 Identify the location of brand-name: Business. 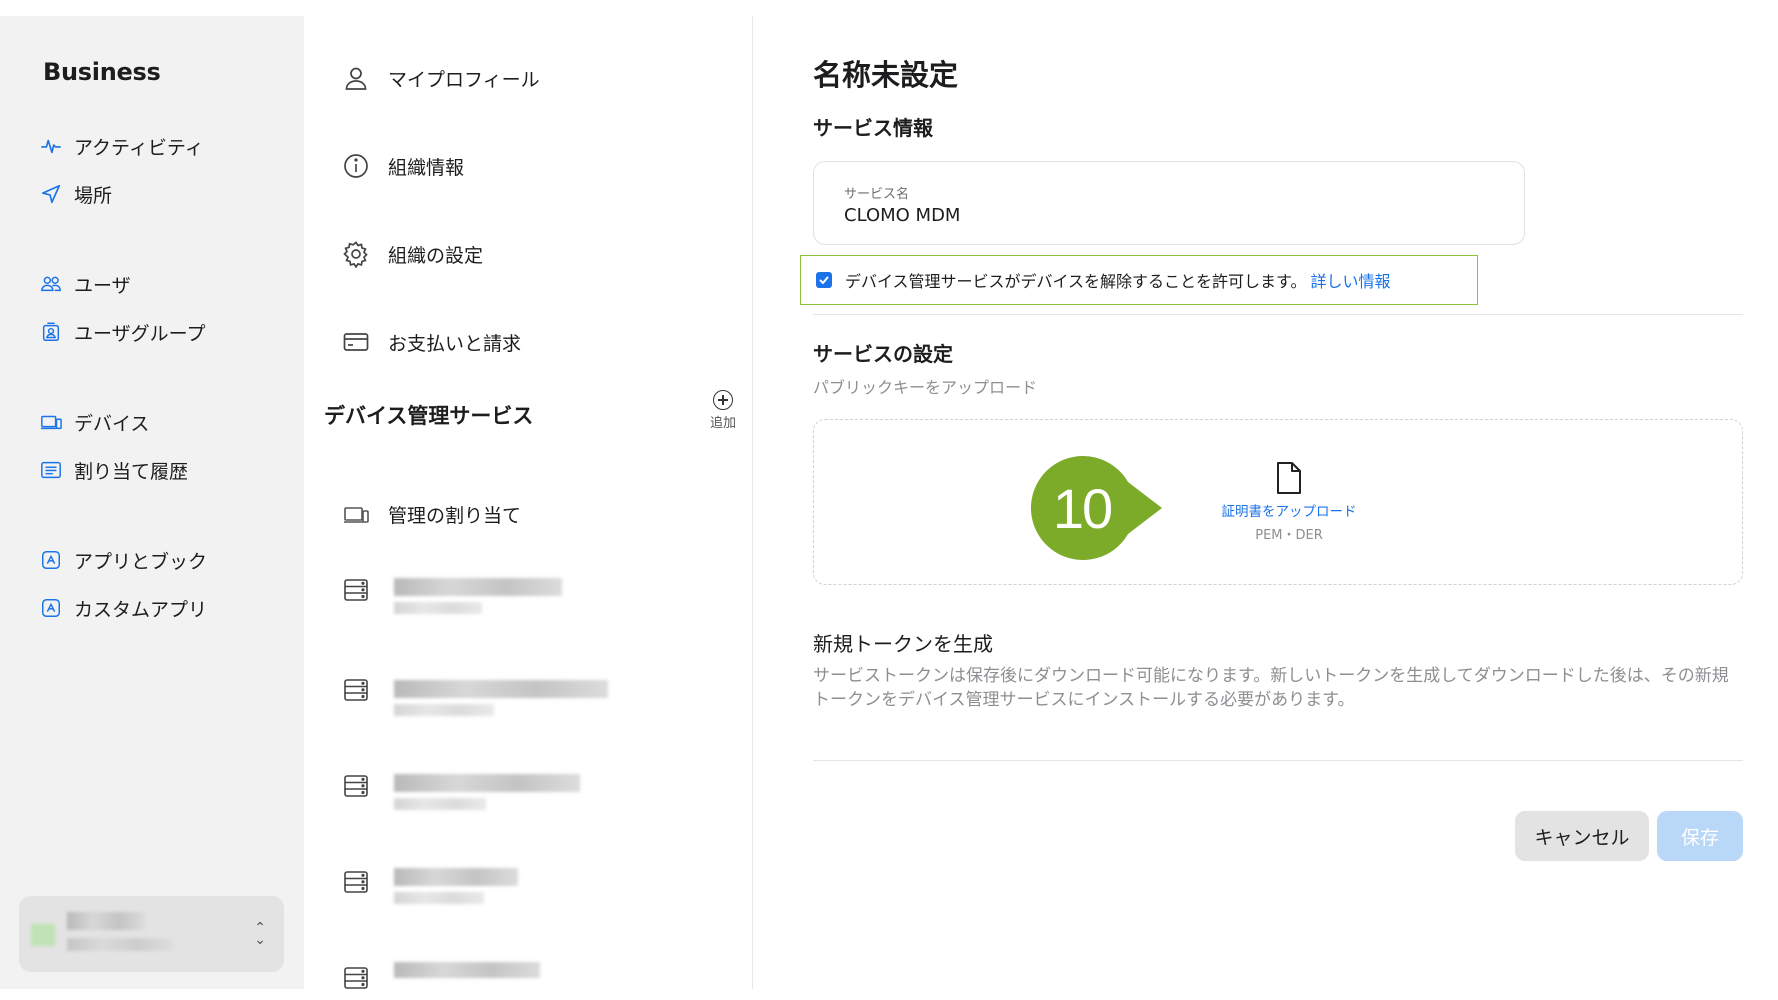
(102, 72).